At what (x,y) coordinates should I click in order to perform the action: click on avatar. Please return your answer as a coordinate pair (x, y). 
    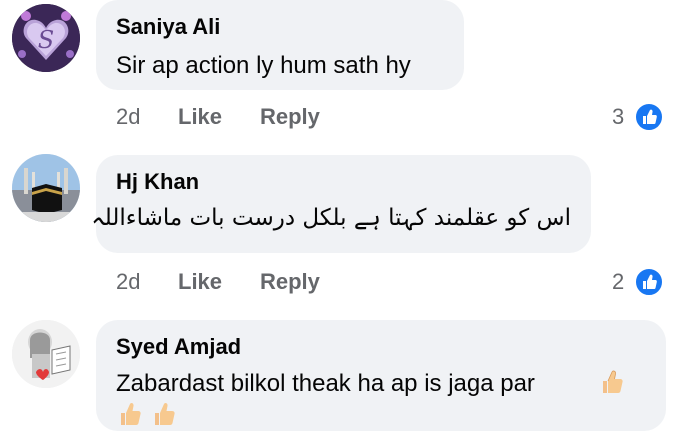
    Looking at the image, I should click on (46, 354).